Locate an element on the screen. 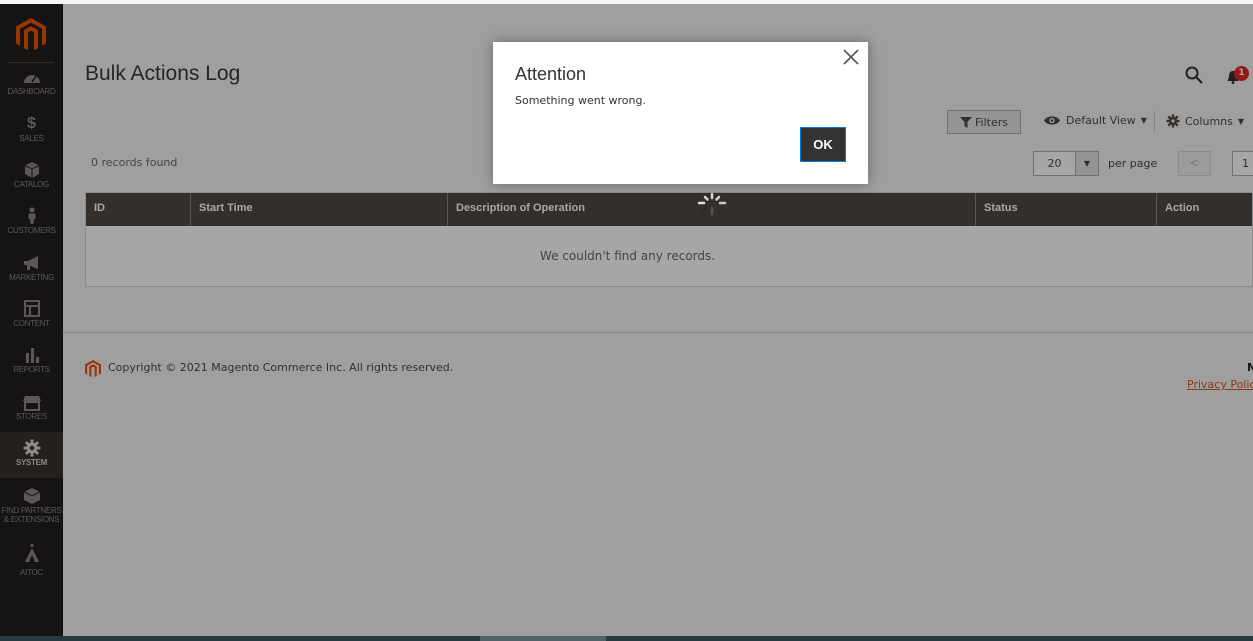 This screenshot has height=641, width=1253. taskbar-active-item is located at coordinates (543, 638).